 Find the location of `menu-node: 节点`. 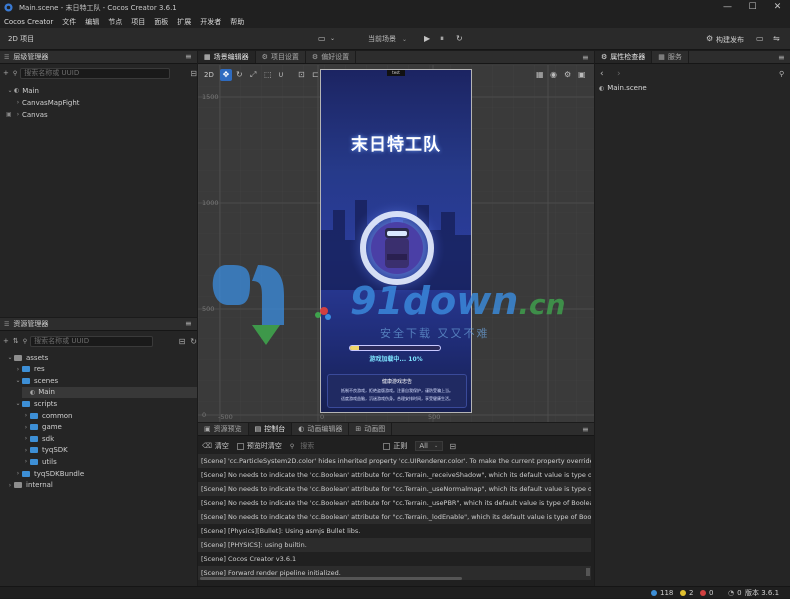

menu-node: 节点 is located at coordinates (115, 22).